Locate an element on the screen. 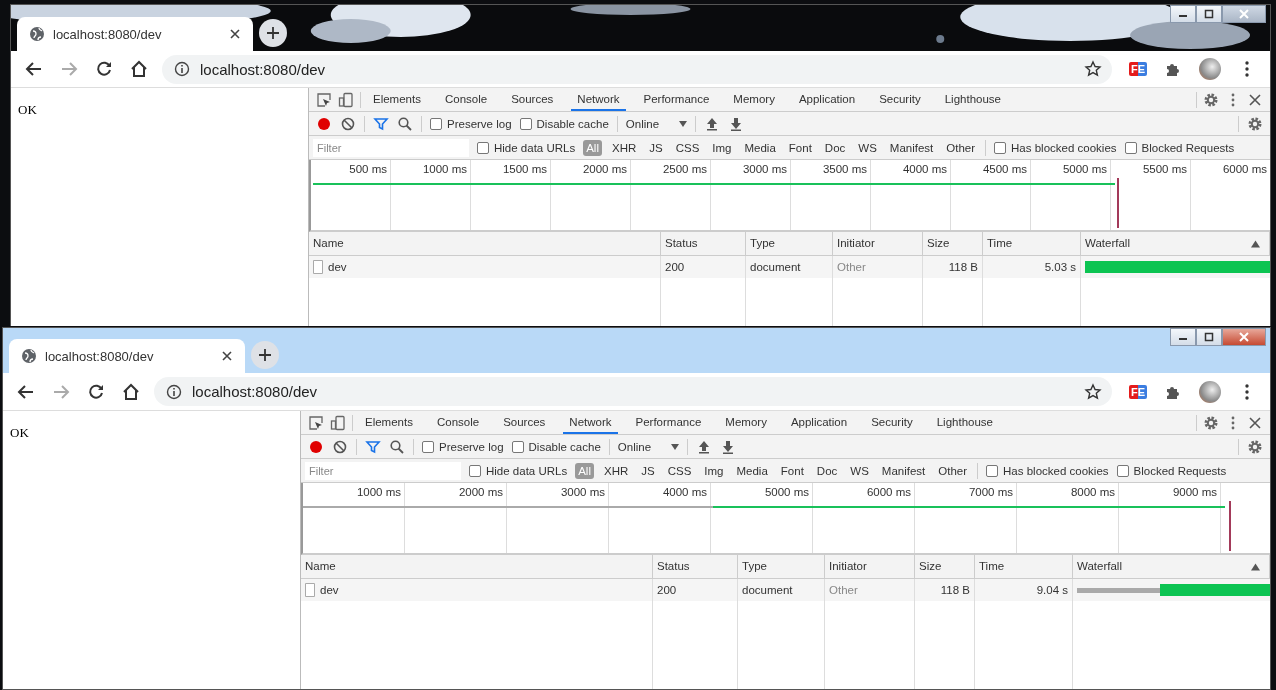 The height and width of the screenshot is (690, 1276). resource-type-filter: JS is located at coordinates (656, 147).